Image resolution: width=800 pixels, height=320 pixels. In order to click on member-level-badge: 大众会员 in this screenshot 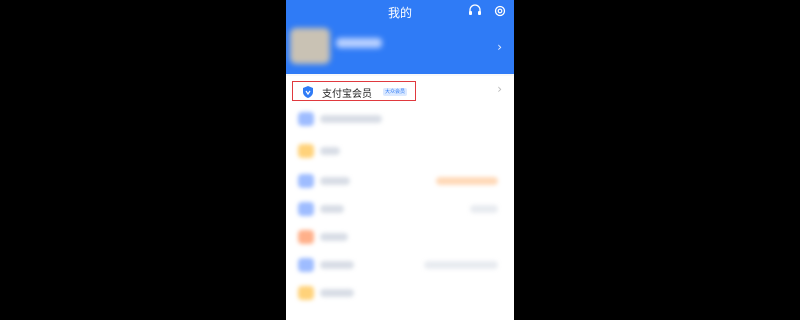, I will do `click(395, 92)`.